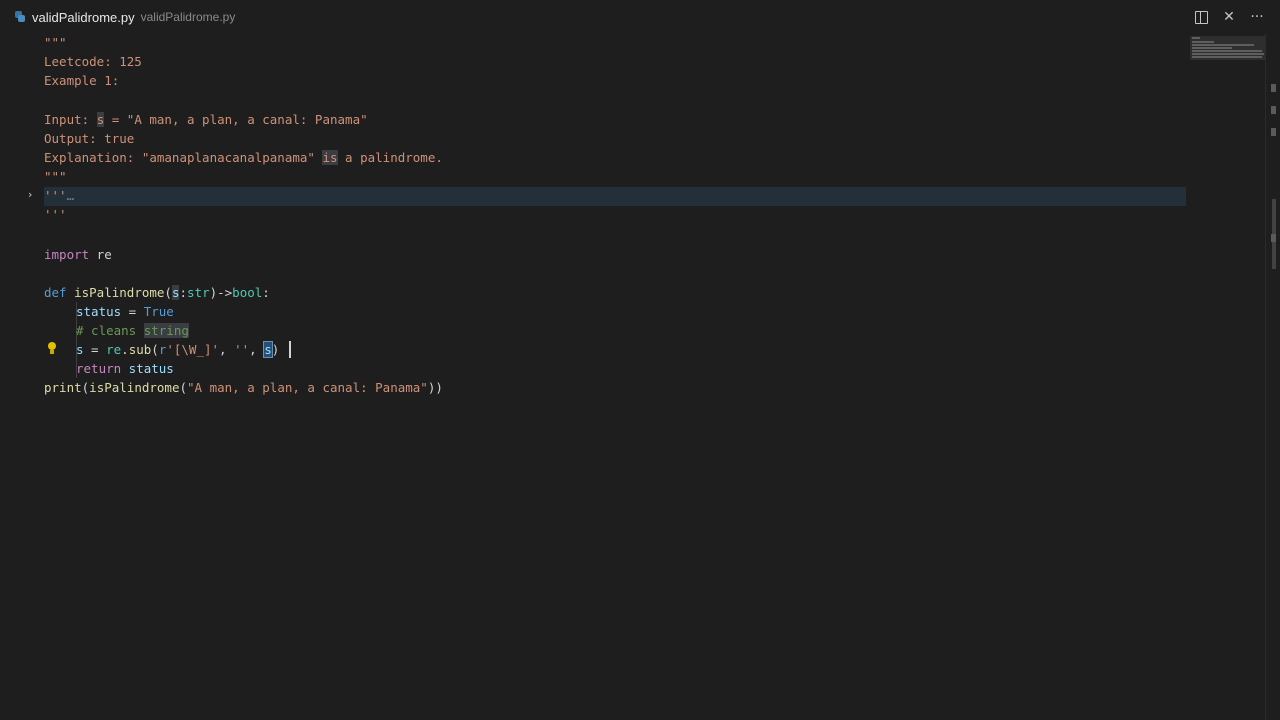 The width and height of the screenshot is (1280, 720). I want to click on docstring-text: = "A man, a plan, a canal: Panama", so click(236, 119).